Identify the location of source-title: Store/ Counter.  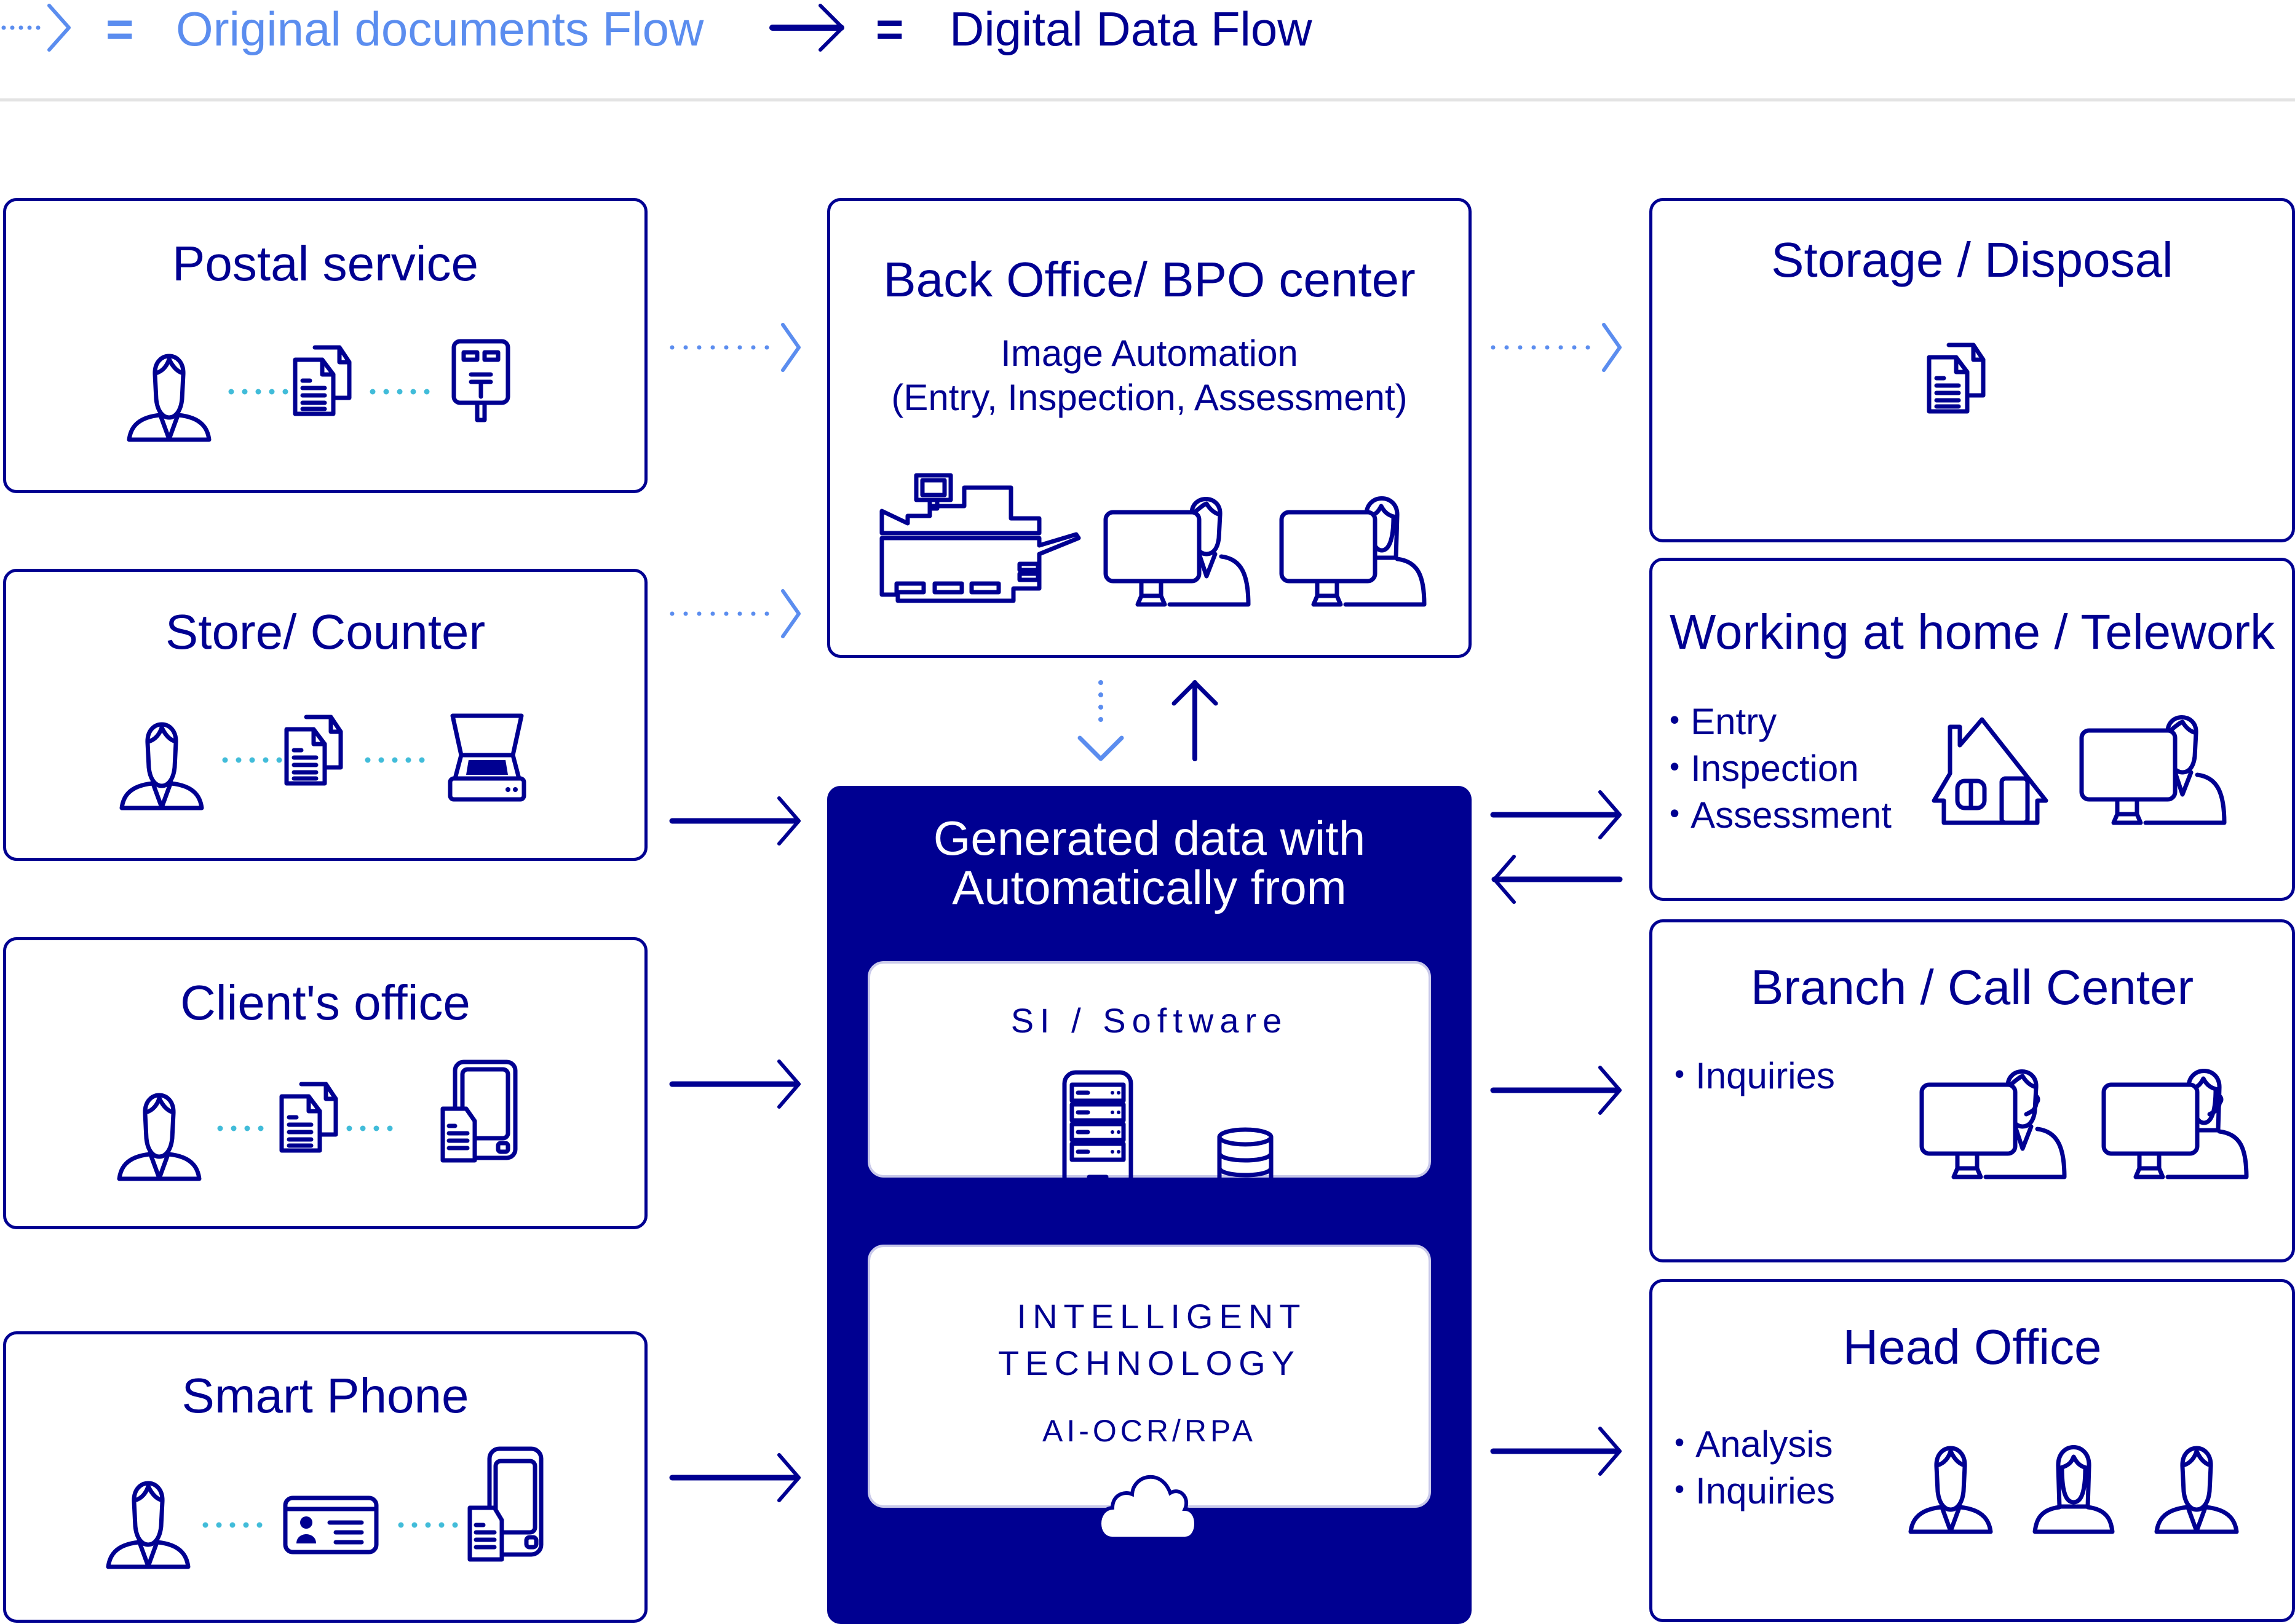
(325, 632).